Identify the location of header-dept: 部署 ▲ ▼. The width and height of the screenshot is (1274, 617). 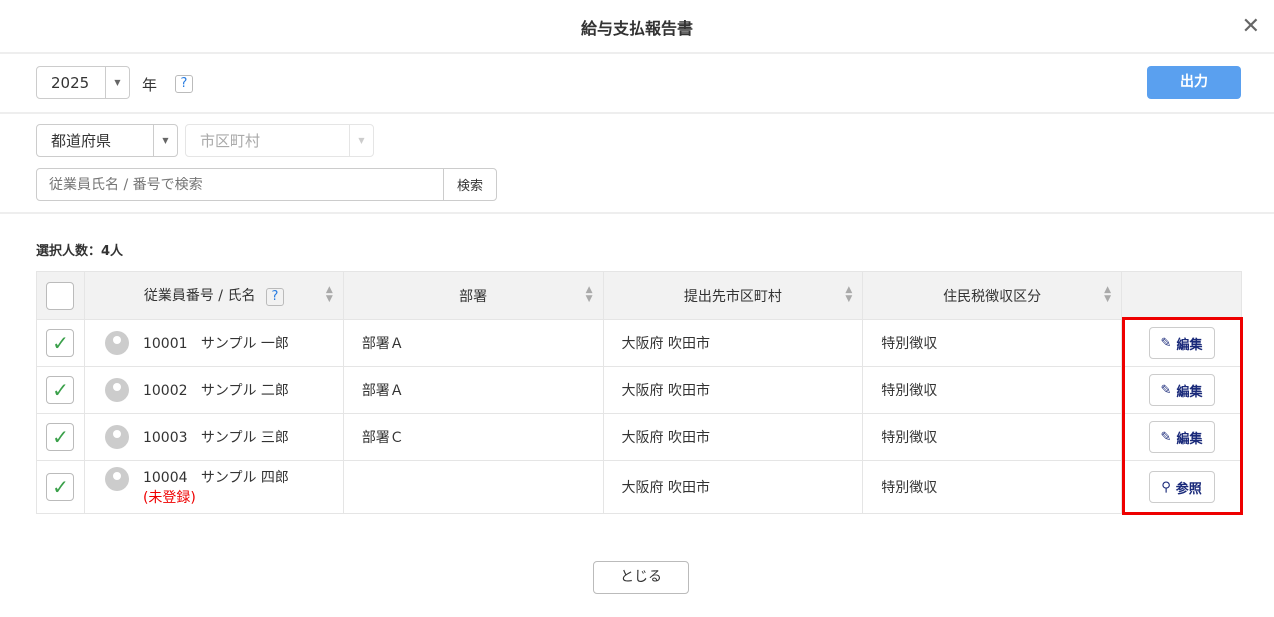
(473, 295).